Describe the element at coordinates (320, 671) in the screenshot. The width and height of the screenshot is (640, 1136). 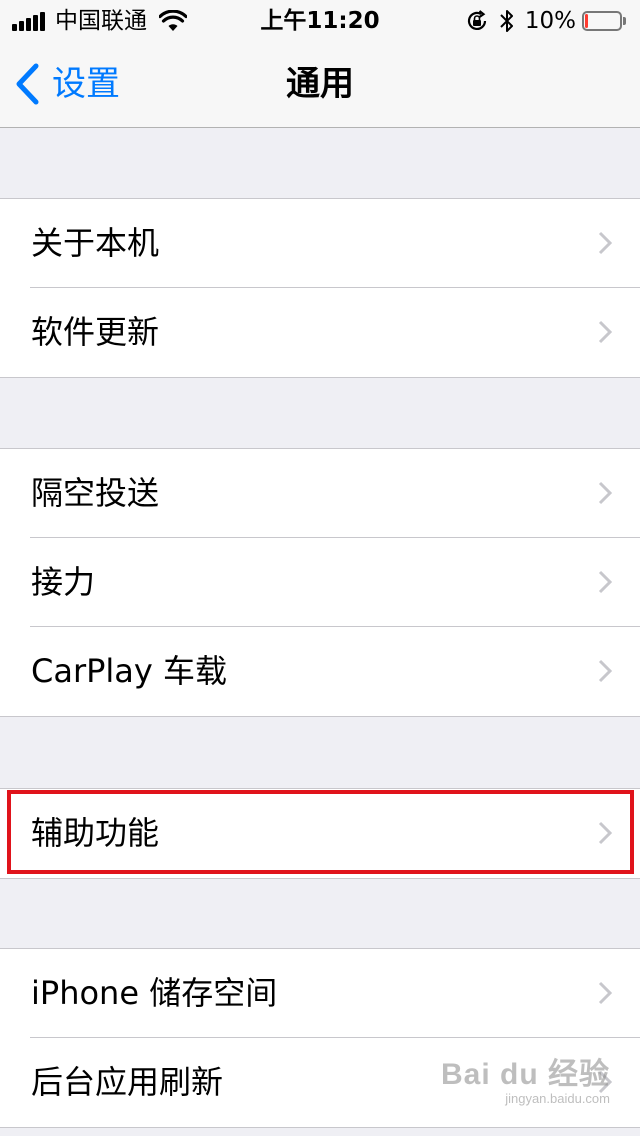
I see `settings-row-carplay: CarPlay 车载` at that location.